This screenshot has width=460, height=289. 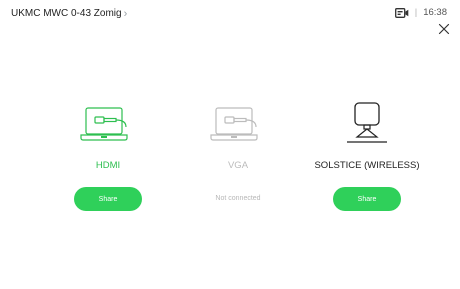 I want to click on laptop-hdmi-icon, so click(x=104, y=124).